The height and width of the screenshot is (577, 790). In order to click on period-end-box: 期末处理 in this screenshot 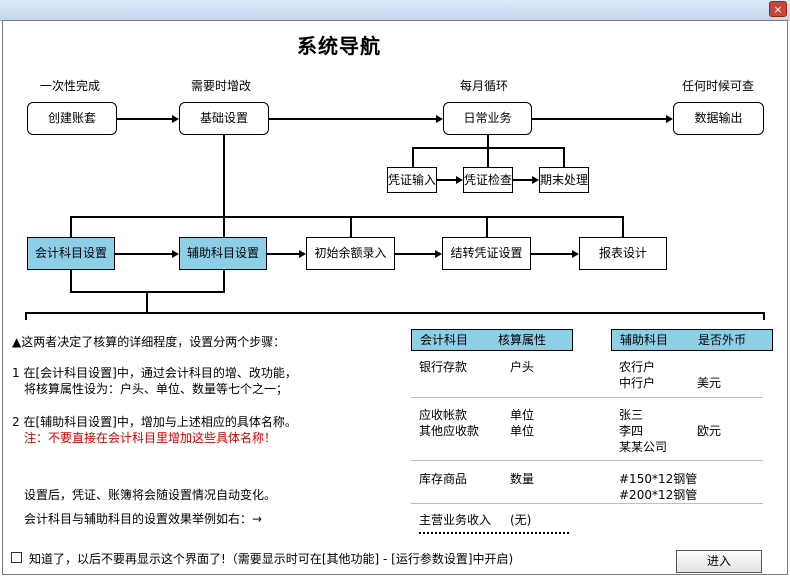, I will do `click(564, 180)`.